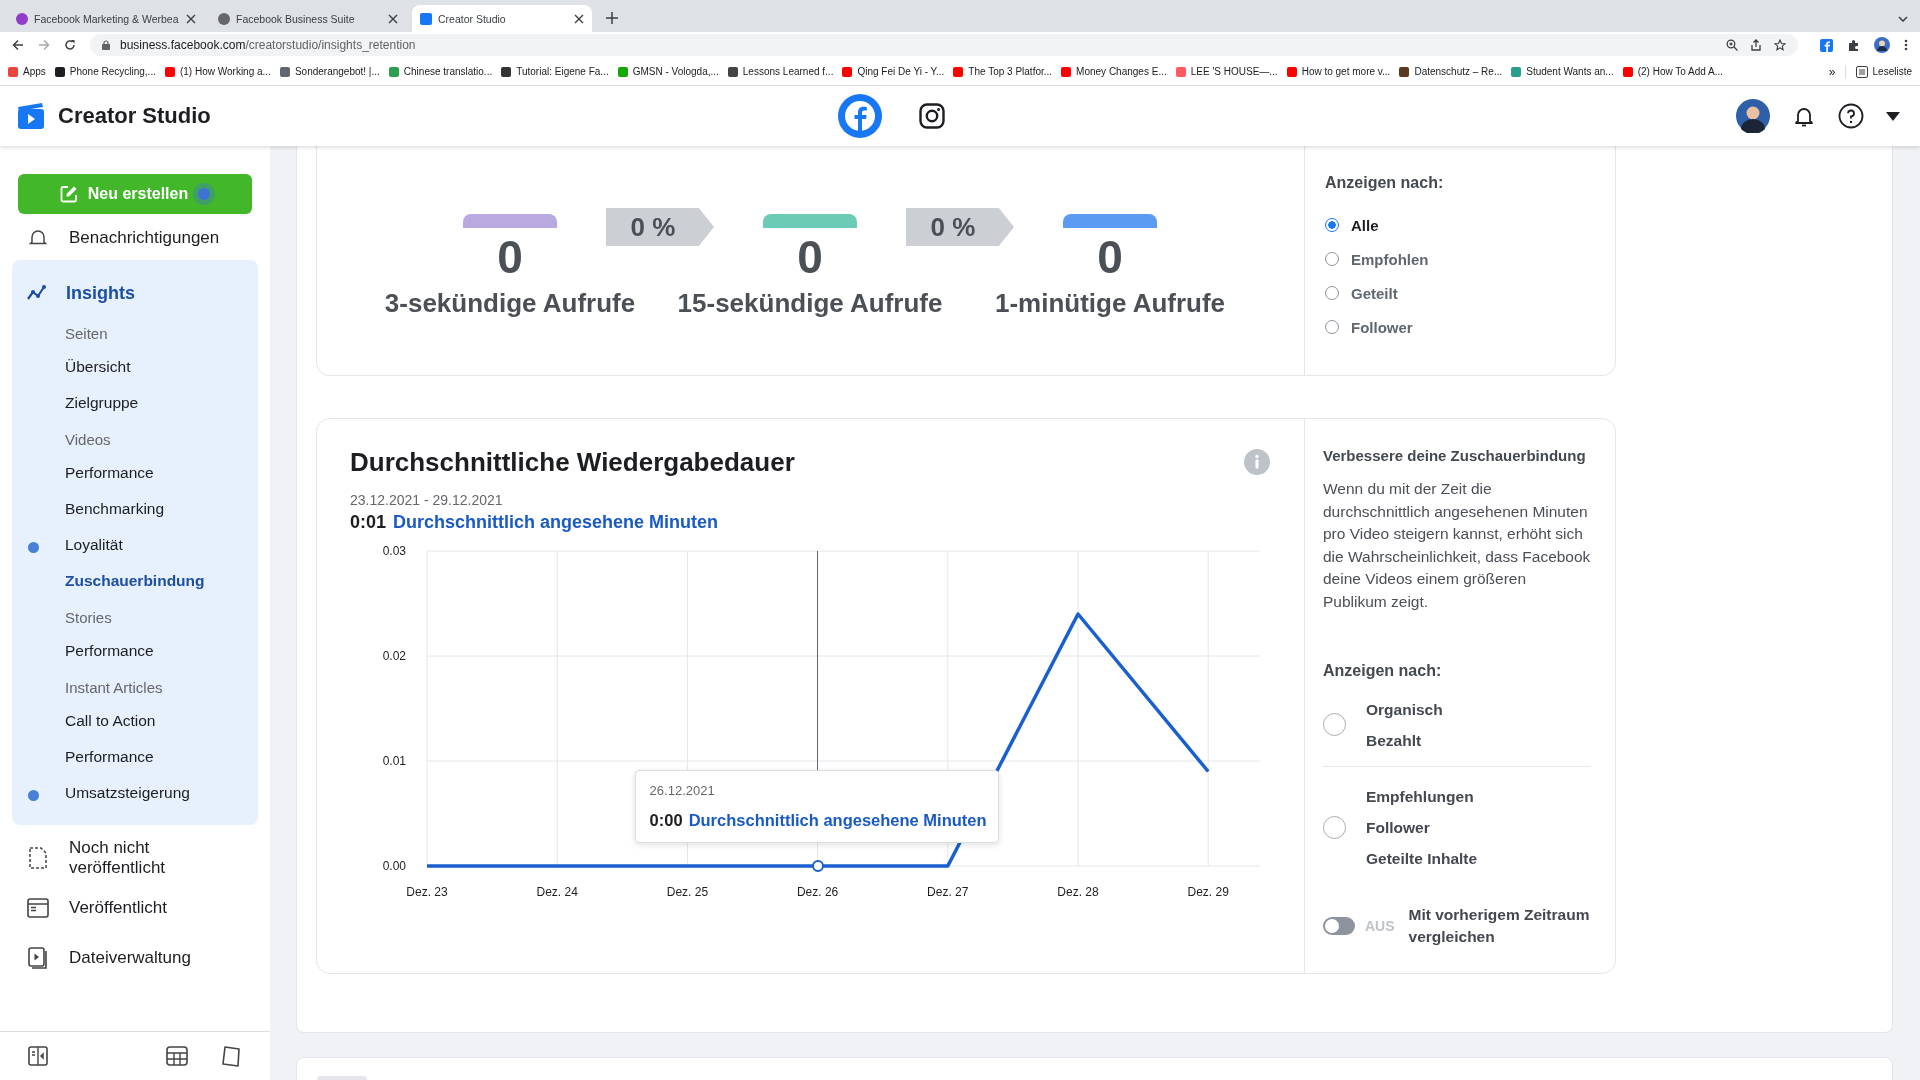  I want to click on option-label: Empfohlen, so click(1390, 259).